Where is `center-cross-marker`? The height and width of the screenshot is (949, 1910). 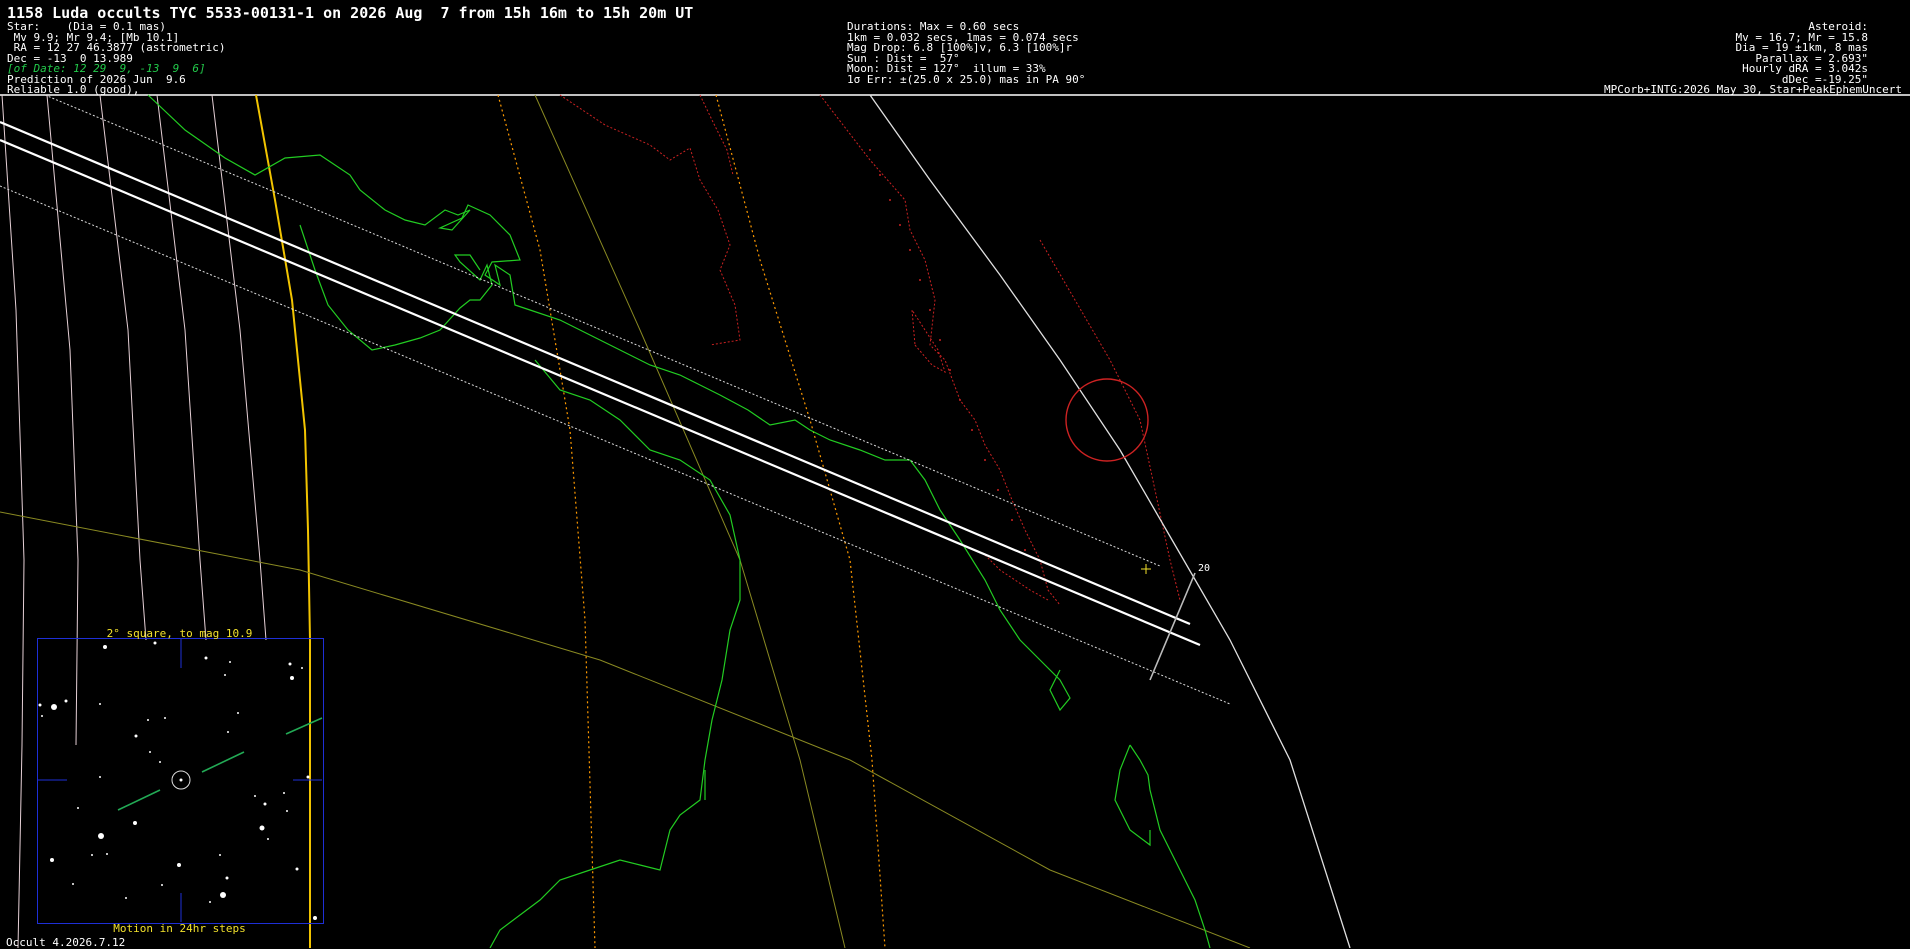 center-cross-marker is located at coordinates (1146, 569).